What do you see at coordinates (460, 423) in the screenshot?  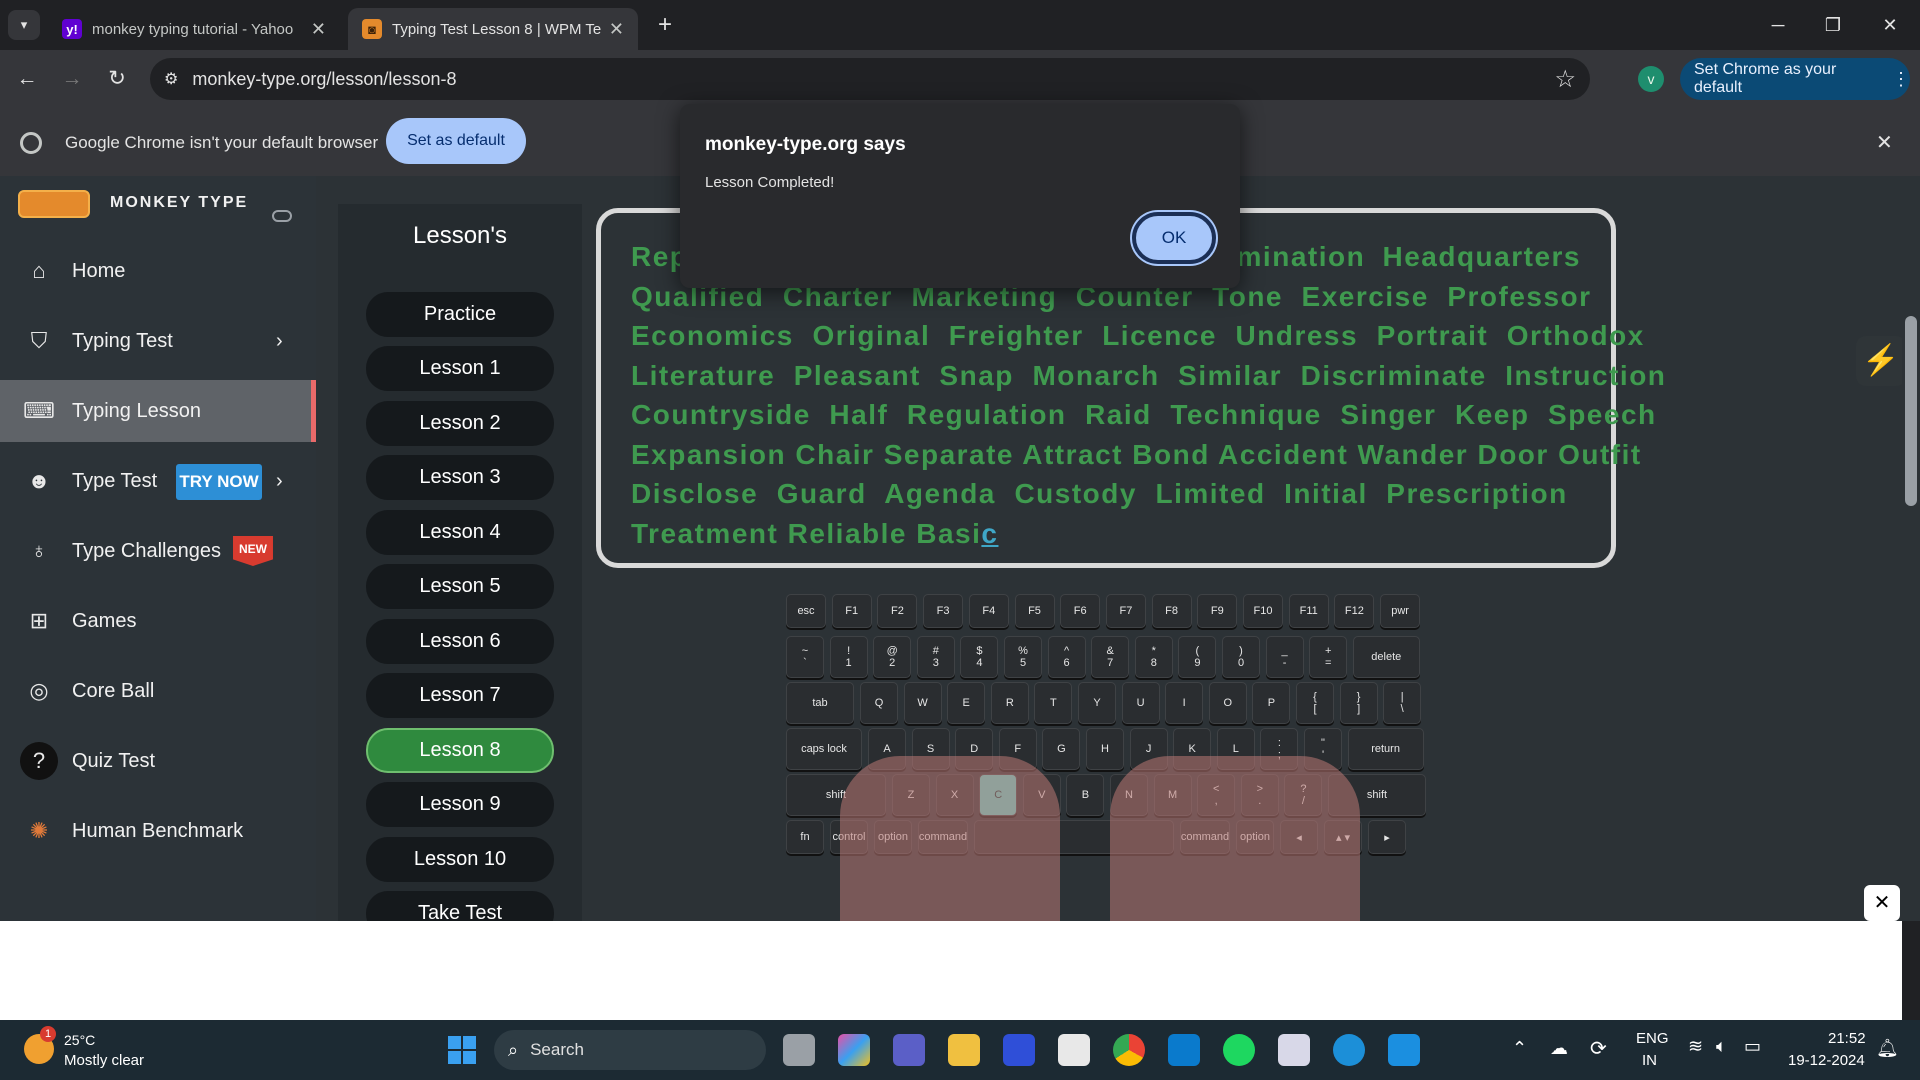 I see `lesson-button-2: Lesson 2` at bounding box center [460, 423].